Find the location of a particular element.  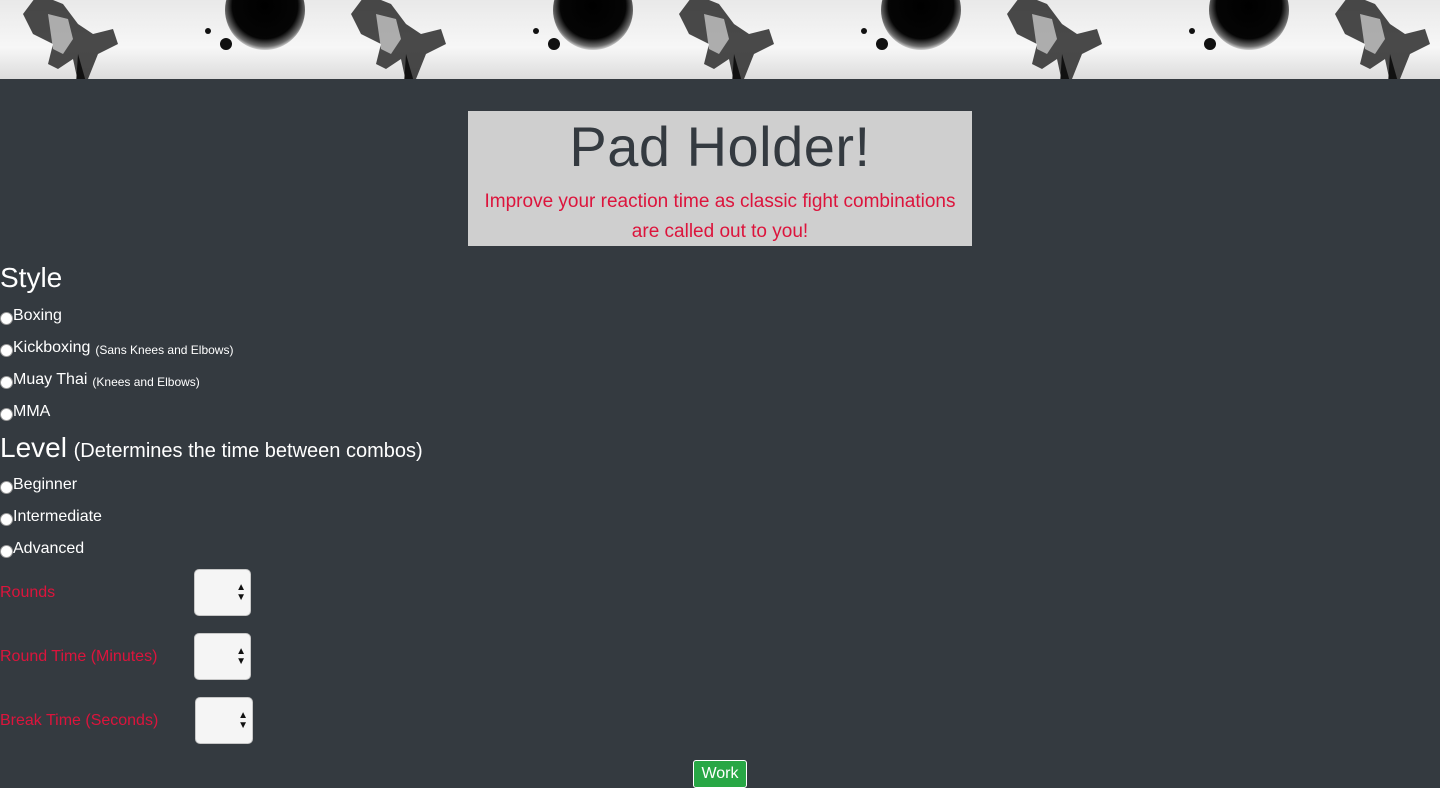

style-option-note: (Sans Knees and Elbows) is located at coordinates (164, 349).